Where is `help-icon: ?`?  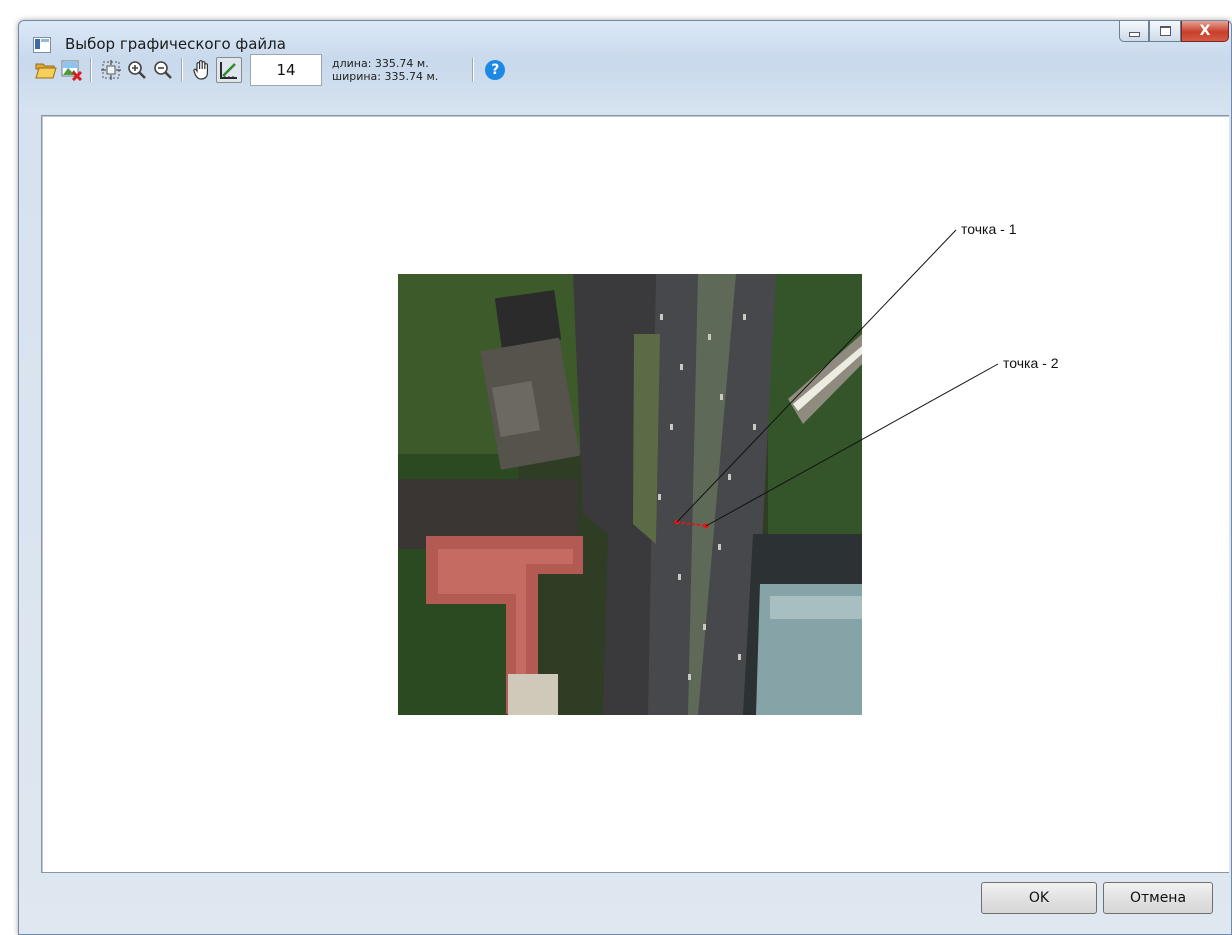
help-icon: ? is located at coordinates (495, 70).